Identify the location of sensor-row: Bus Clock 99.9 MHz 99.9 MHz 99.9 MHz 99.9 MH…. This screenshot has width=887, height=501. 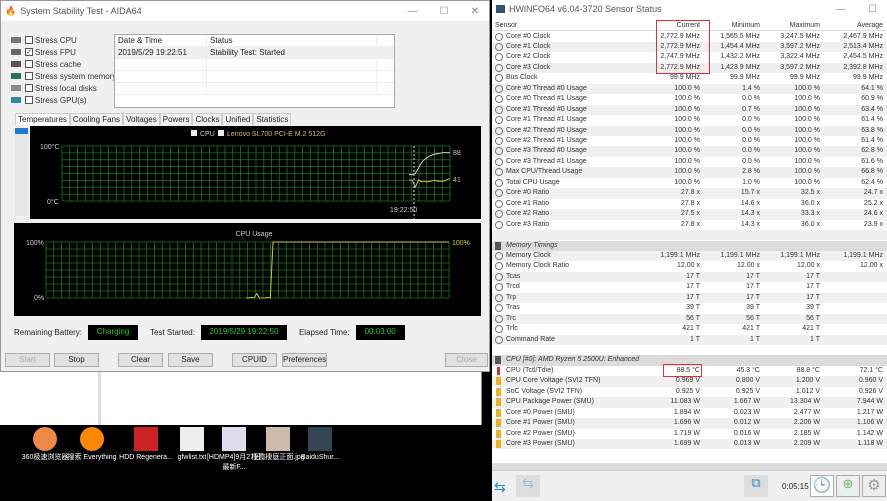
(689, 78).